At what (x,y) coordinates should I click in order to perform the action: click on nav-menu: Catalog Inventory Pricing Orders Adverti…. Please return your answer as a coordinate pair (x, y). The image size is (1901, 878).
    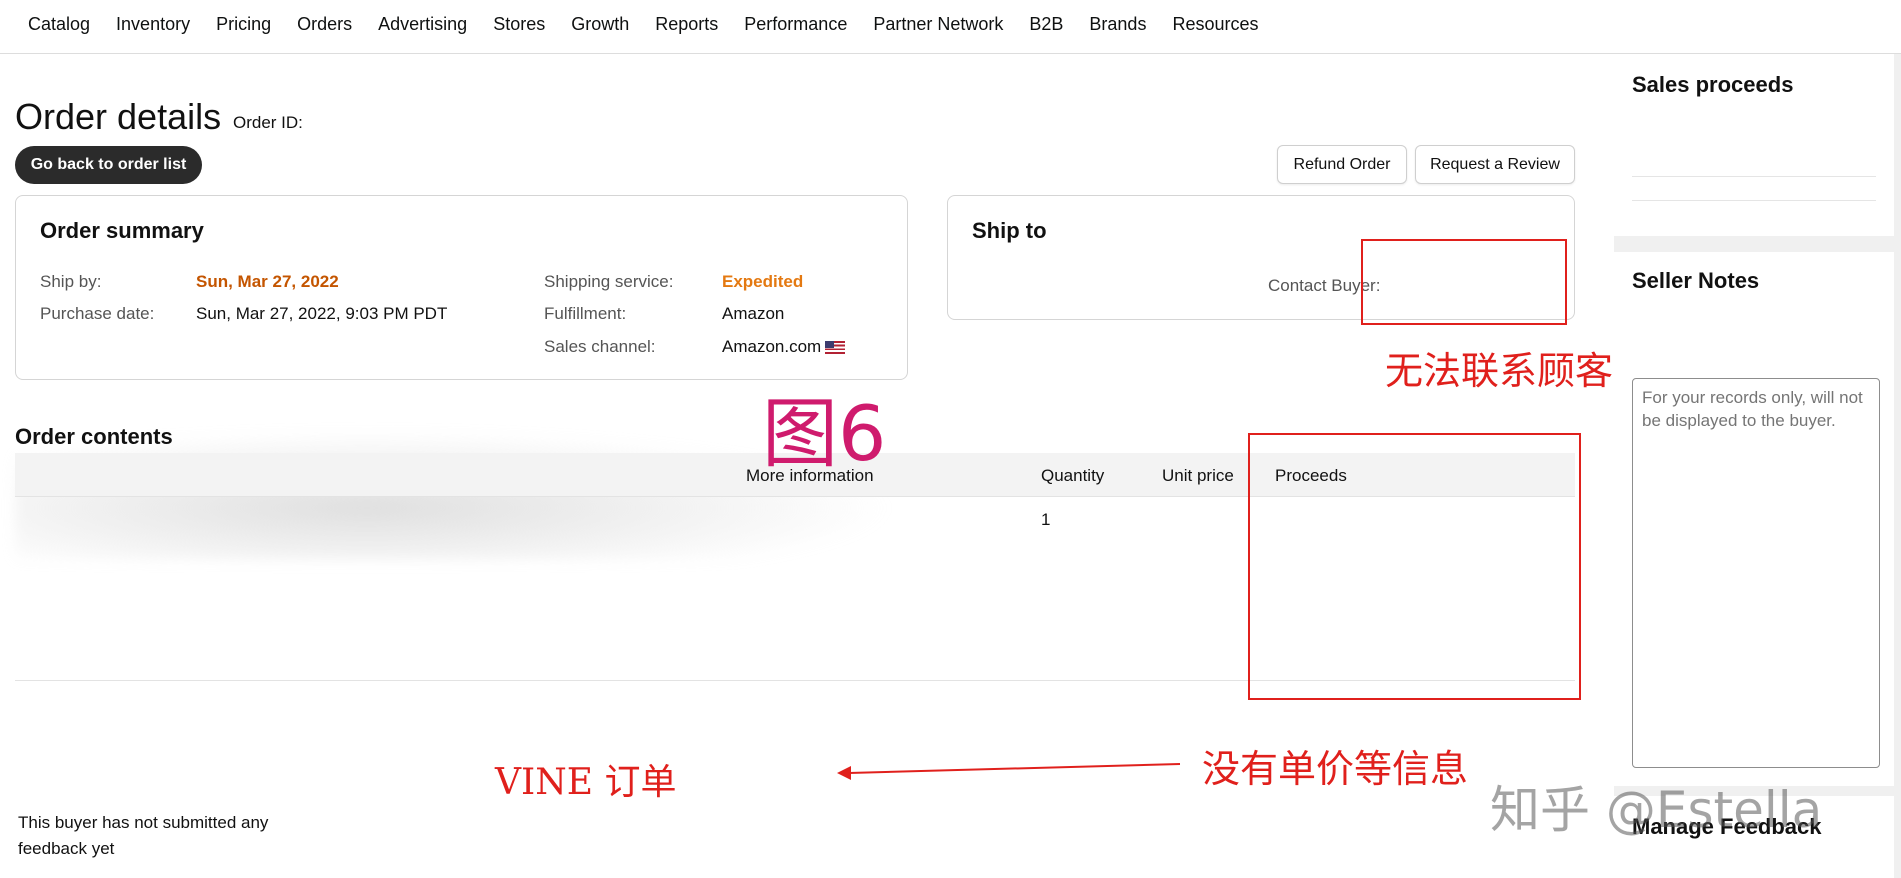
    Looking at the image, I should click on (656, 24).